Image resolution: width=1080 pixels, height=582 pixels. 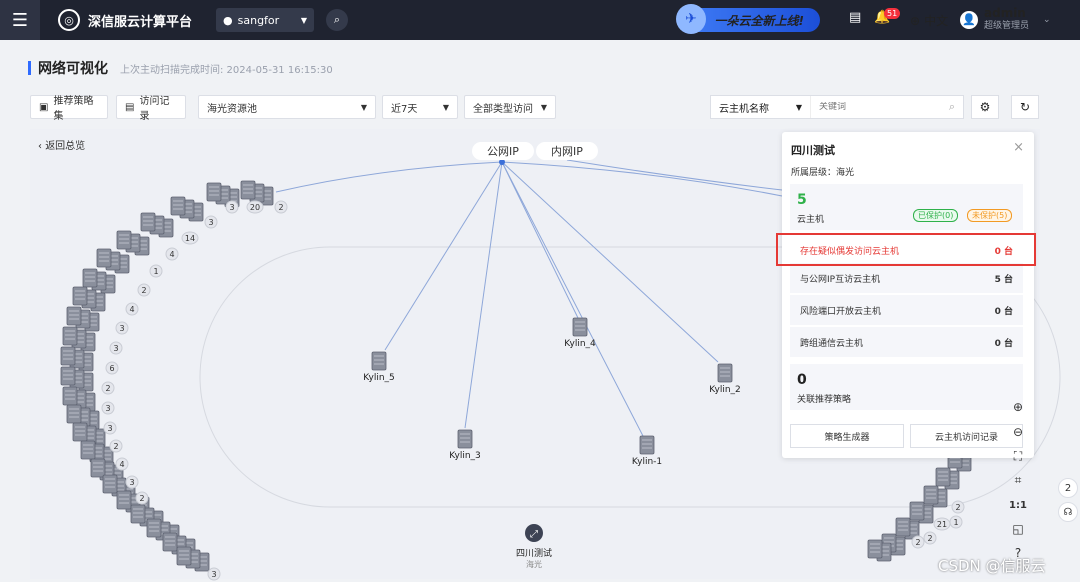 I want to click on node-label-kylin-4: Kylin_4, so click(x=580, y=344).